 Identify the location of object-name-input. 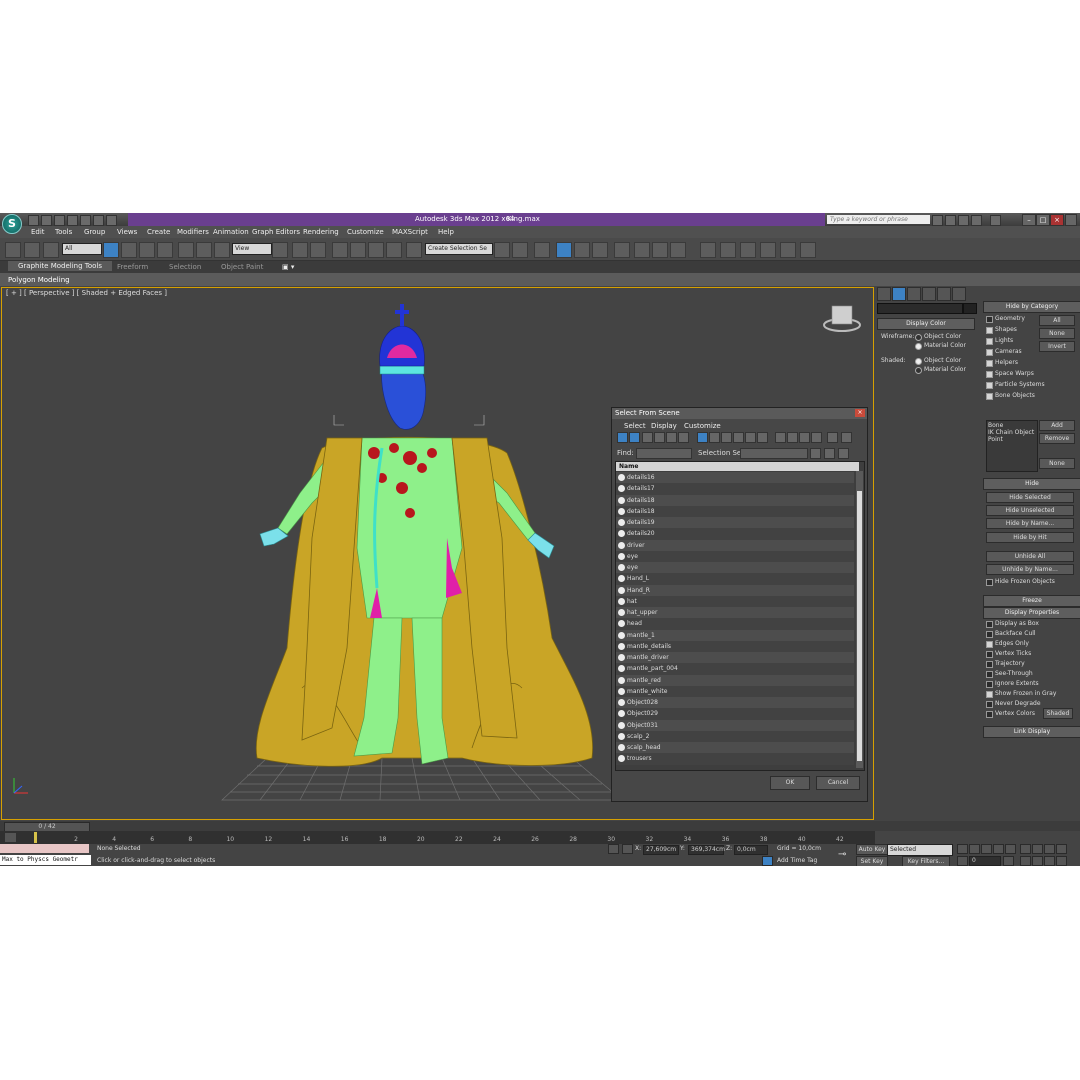
(920, 308).